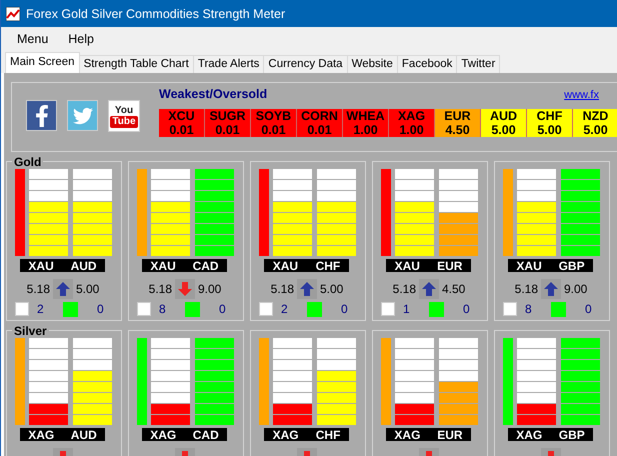  I want to click on strength-cell: CHF 5.00, so click(550, 123).